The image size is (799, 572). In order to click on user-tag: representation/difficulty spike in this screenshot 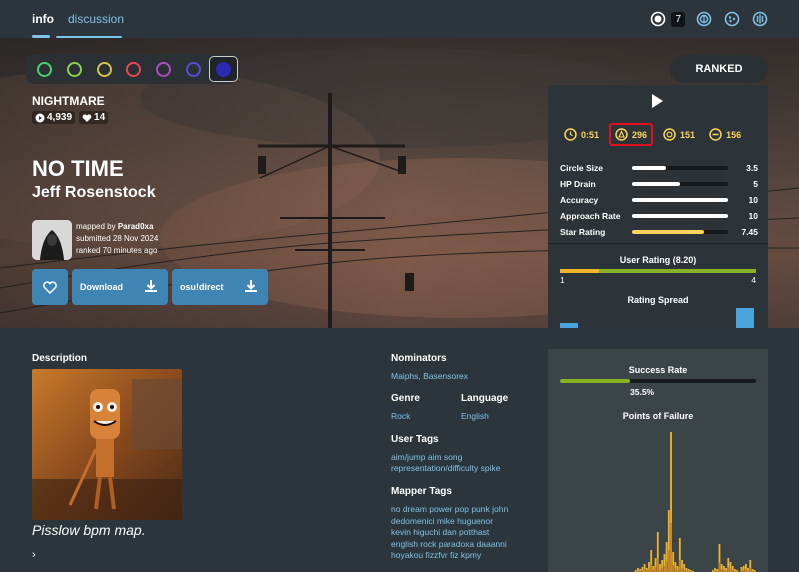, I will do `click(445, 469)`.